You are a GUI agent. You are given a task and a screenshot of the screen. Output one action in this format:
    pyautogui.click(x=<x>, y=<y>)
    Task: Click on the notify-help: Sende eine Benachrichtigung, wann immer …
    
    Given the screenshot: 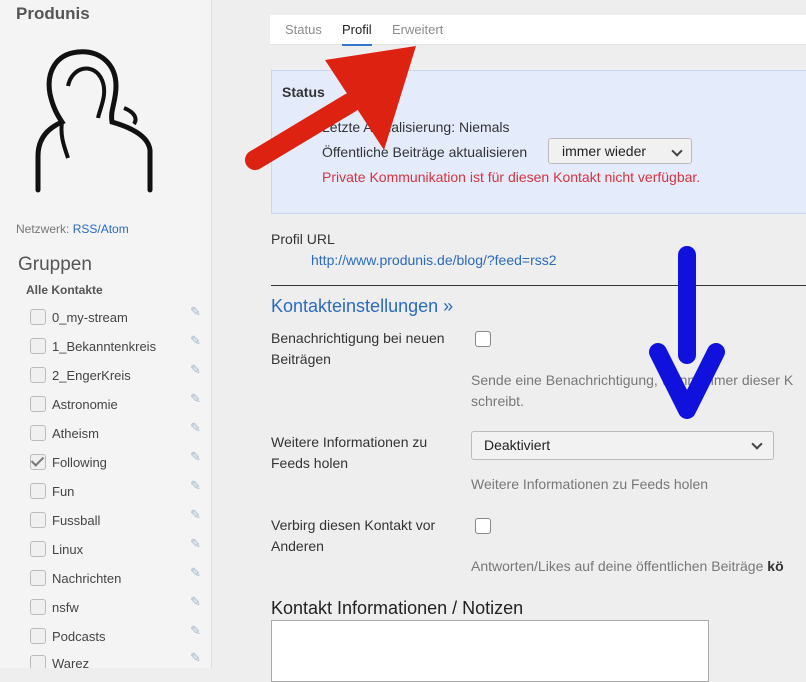 What is the action you would take?
    pyautogui.click(x=632, y=391)
    